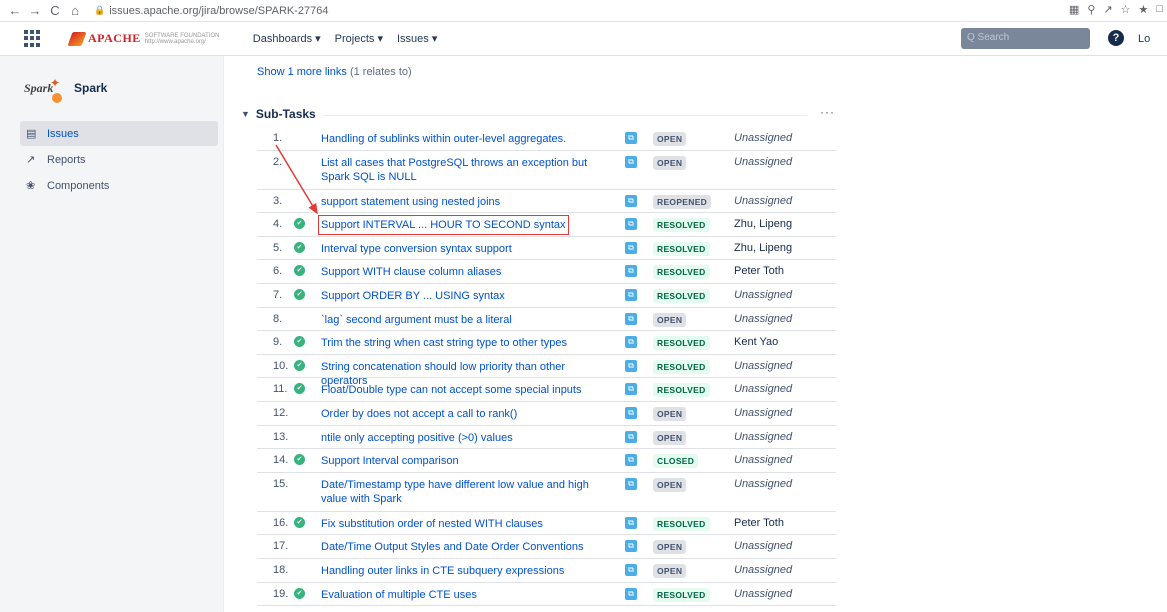  Describe the element at coordinates (287, 38) in the screenshot. I see `nav-dashboards: Dashboards ▾` at that location.